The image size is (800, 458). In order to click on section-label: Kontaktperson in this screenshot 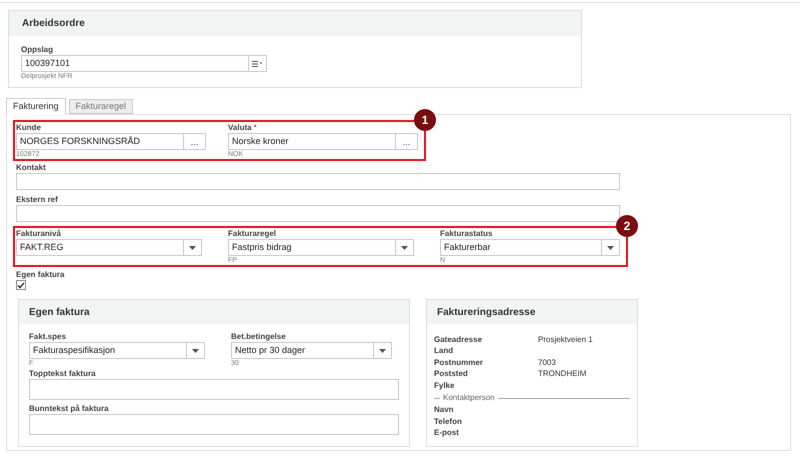, I will do `click(469, 398)`.